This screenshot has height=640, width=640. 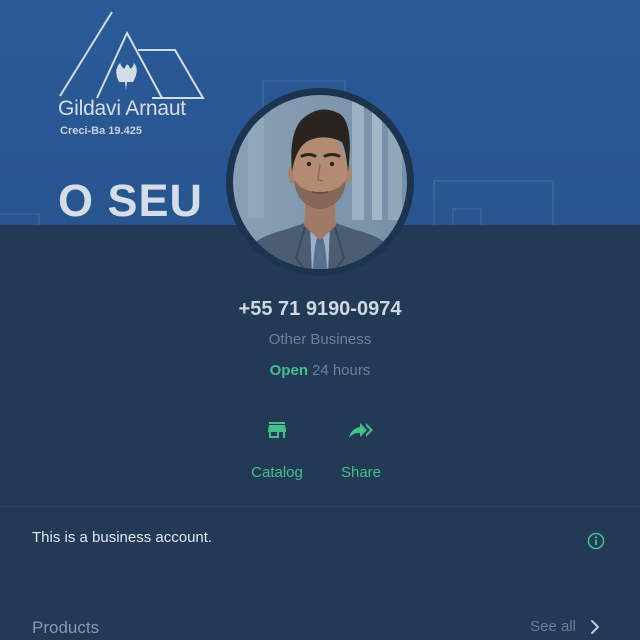 I want to click on logo-roof, so click(x=129, y=64).